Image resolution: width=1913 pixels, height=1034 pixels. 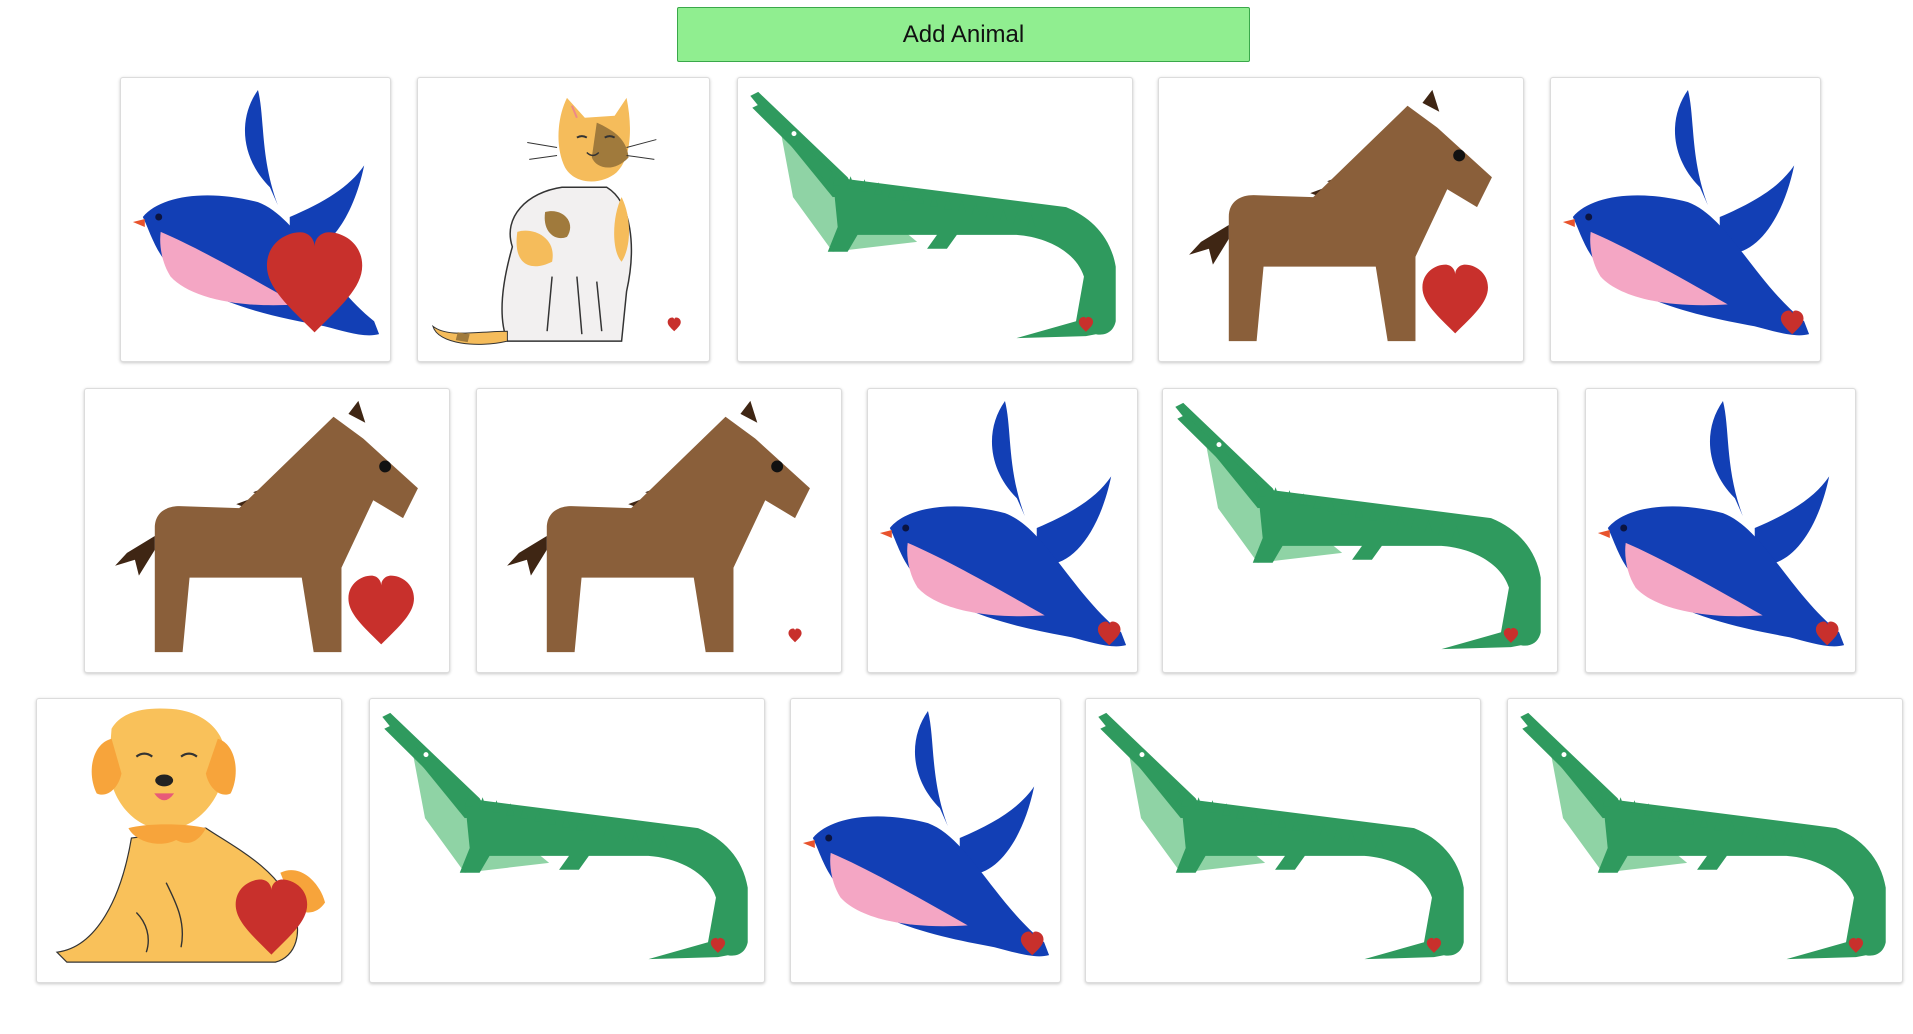 I want to click on cat-illustration, so click(x=556, y=221).